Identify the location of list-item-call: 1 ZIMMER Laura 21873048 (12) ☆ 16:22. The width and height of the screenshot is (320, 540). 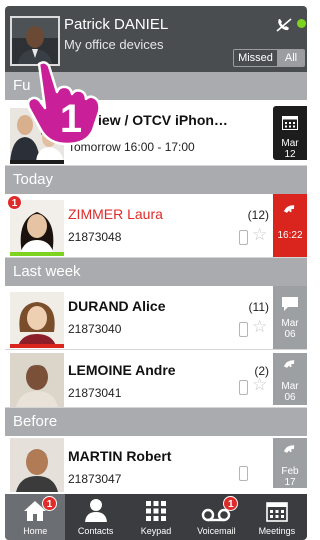
(156, 226).